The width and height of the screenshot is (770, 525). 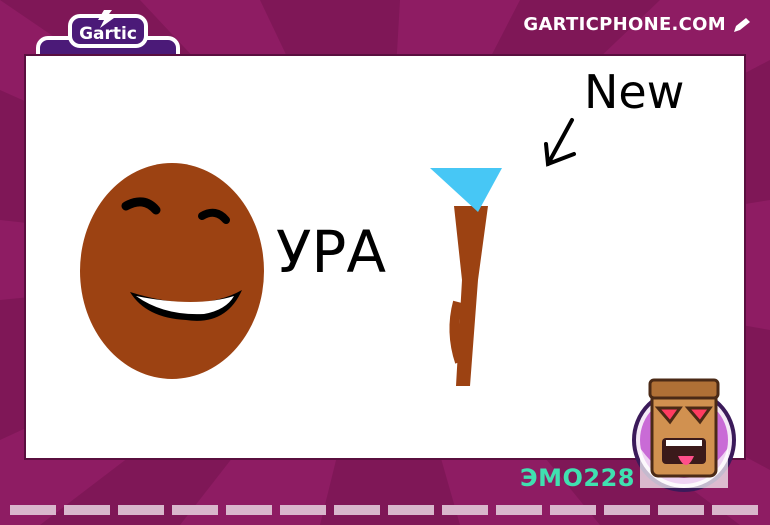 What do you see at coordinates (385, 511) in the screenshot?
I see `bottom-dashed-border` at bounding box center [385, 511].